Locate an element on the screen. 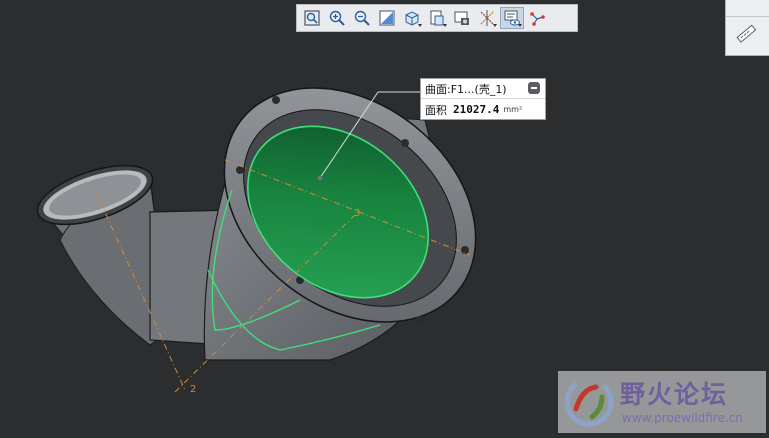 The height and width of the screenshot is (438, 769). graphics-toolbar is located at coordinates (437, 18).